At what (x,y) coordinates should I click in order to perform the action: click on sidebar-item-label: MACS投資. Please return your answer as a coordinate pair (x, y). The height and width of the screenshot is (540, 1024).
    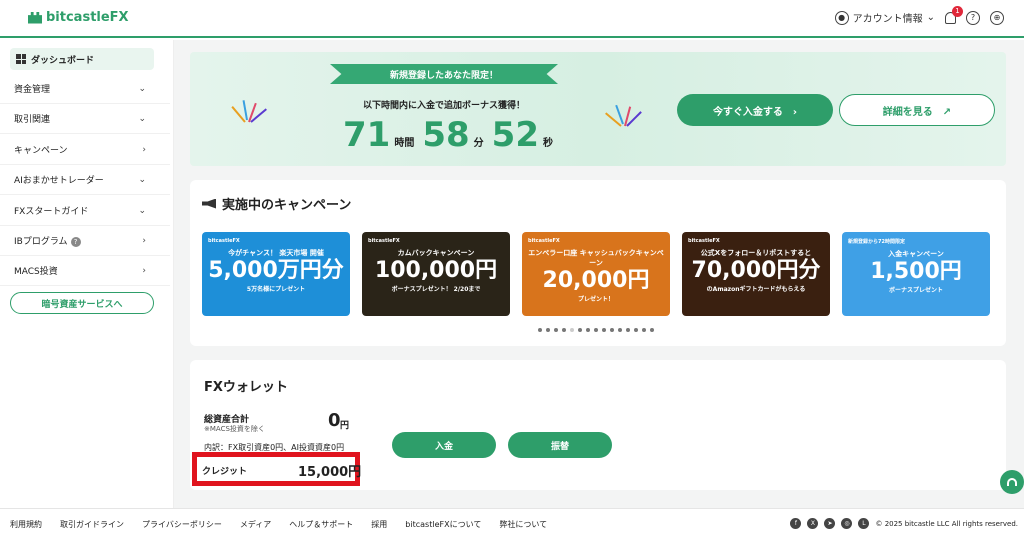
    Looking at the image, I should click on (36, 272).